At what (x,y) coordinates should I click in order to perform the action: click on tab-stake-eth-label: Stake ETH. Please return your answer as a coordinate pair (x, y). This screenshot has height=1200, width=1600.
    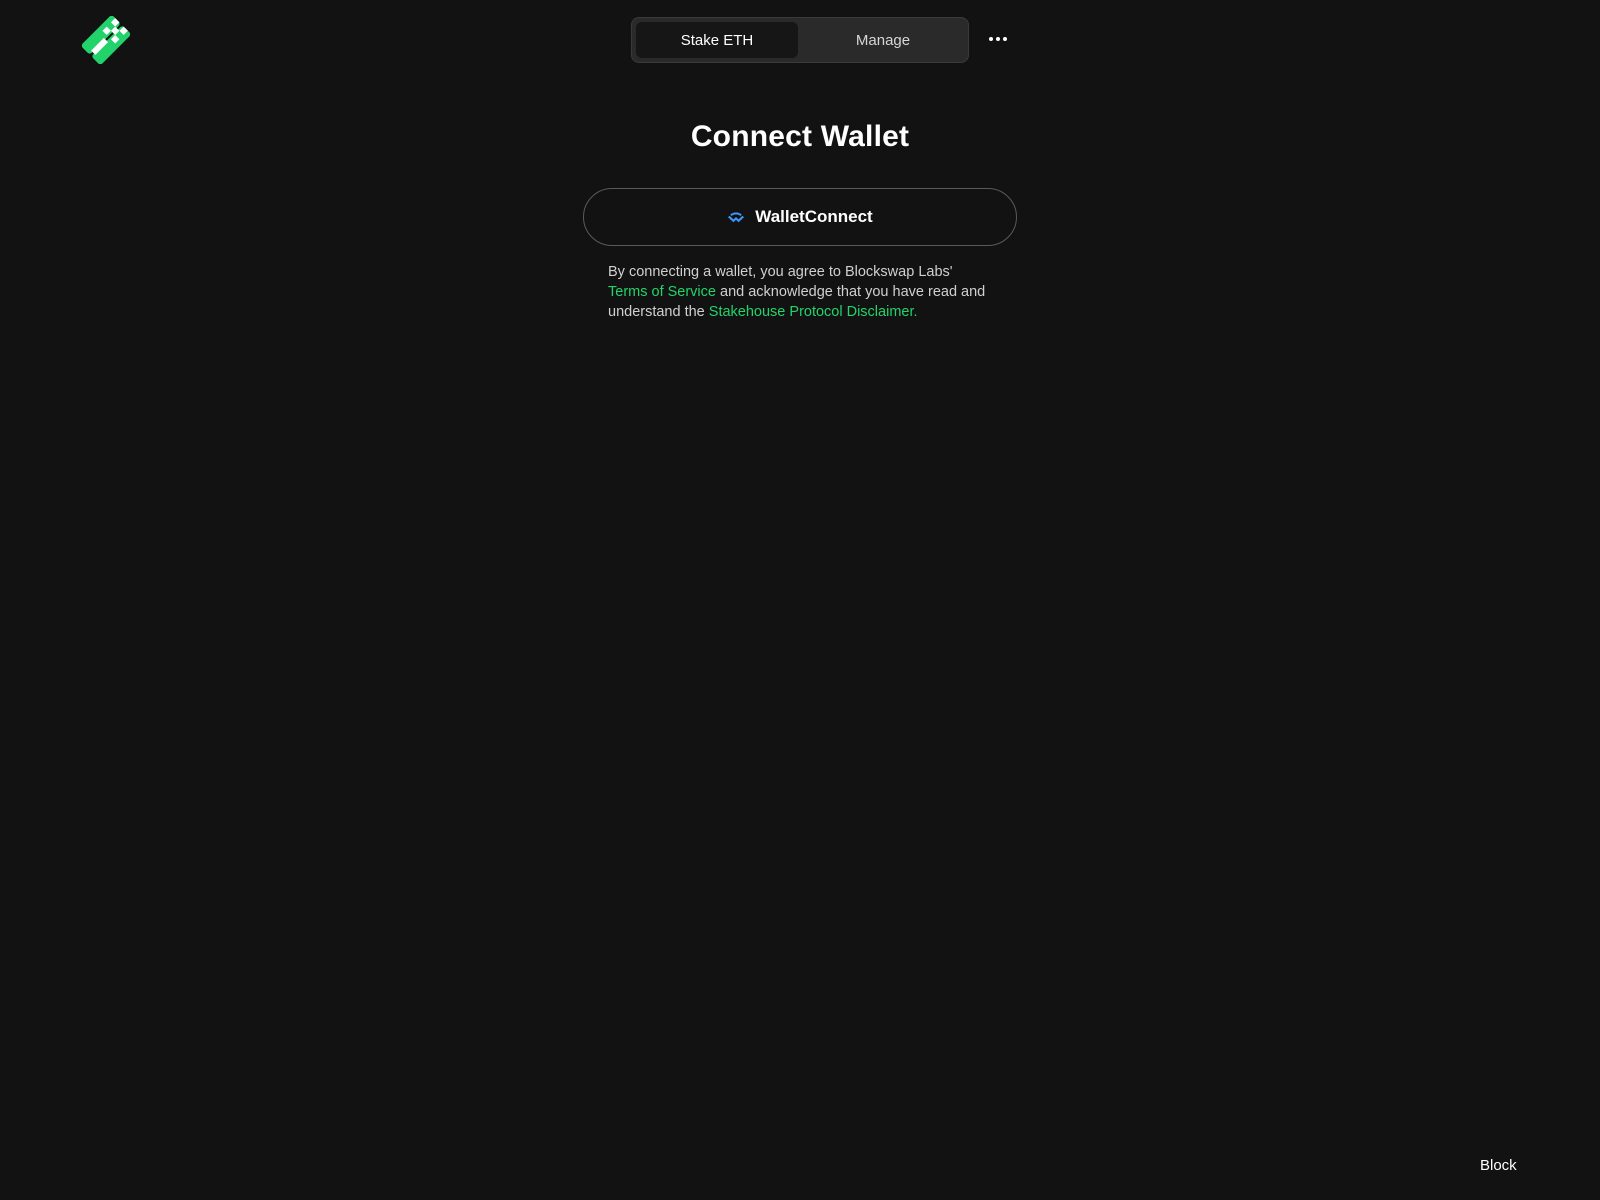
    Looking at the image, I should click on (717, 40).